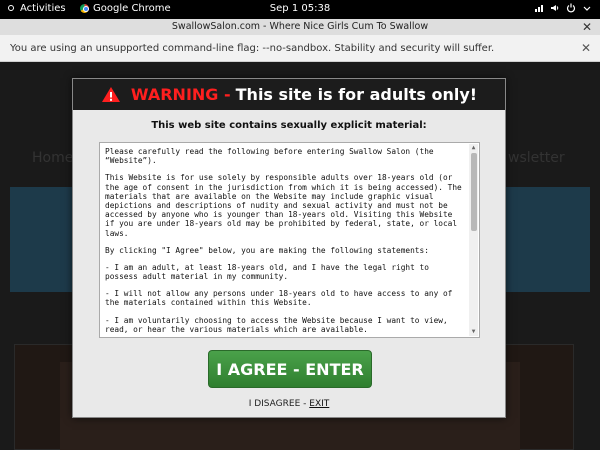 The width and height of the screenshot is (600, 450). I want to click on warning-message: This site is for adults only!, so click(356, 94).